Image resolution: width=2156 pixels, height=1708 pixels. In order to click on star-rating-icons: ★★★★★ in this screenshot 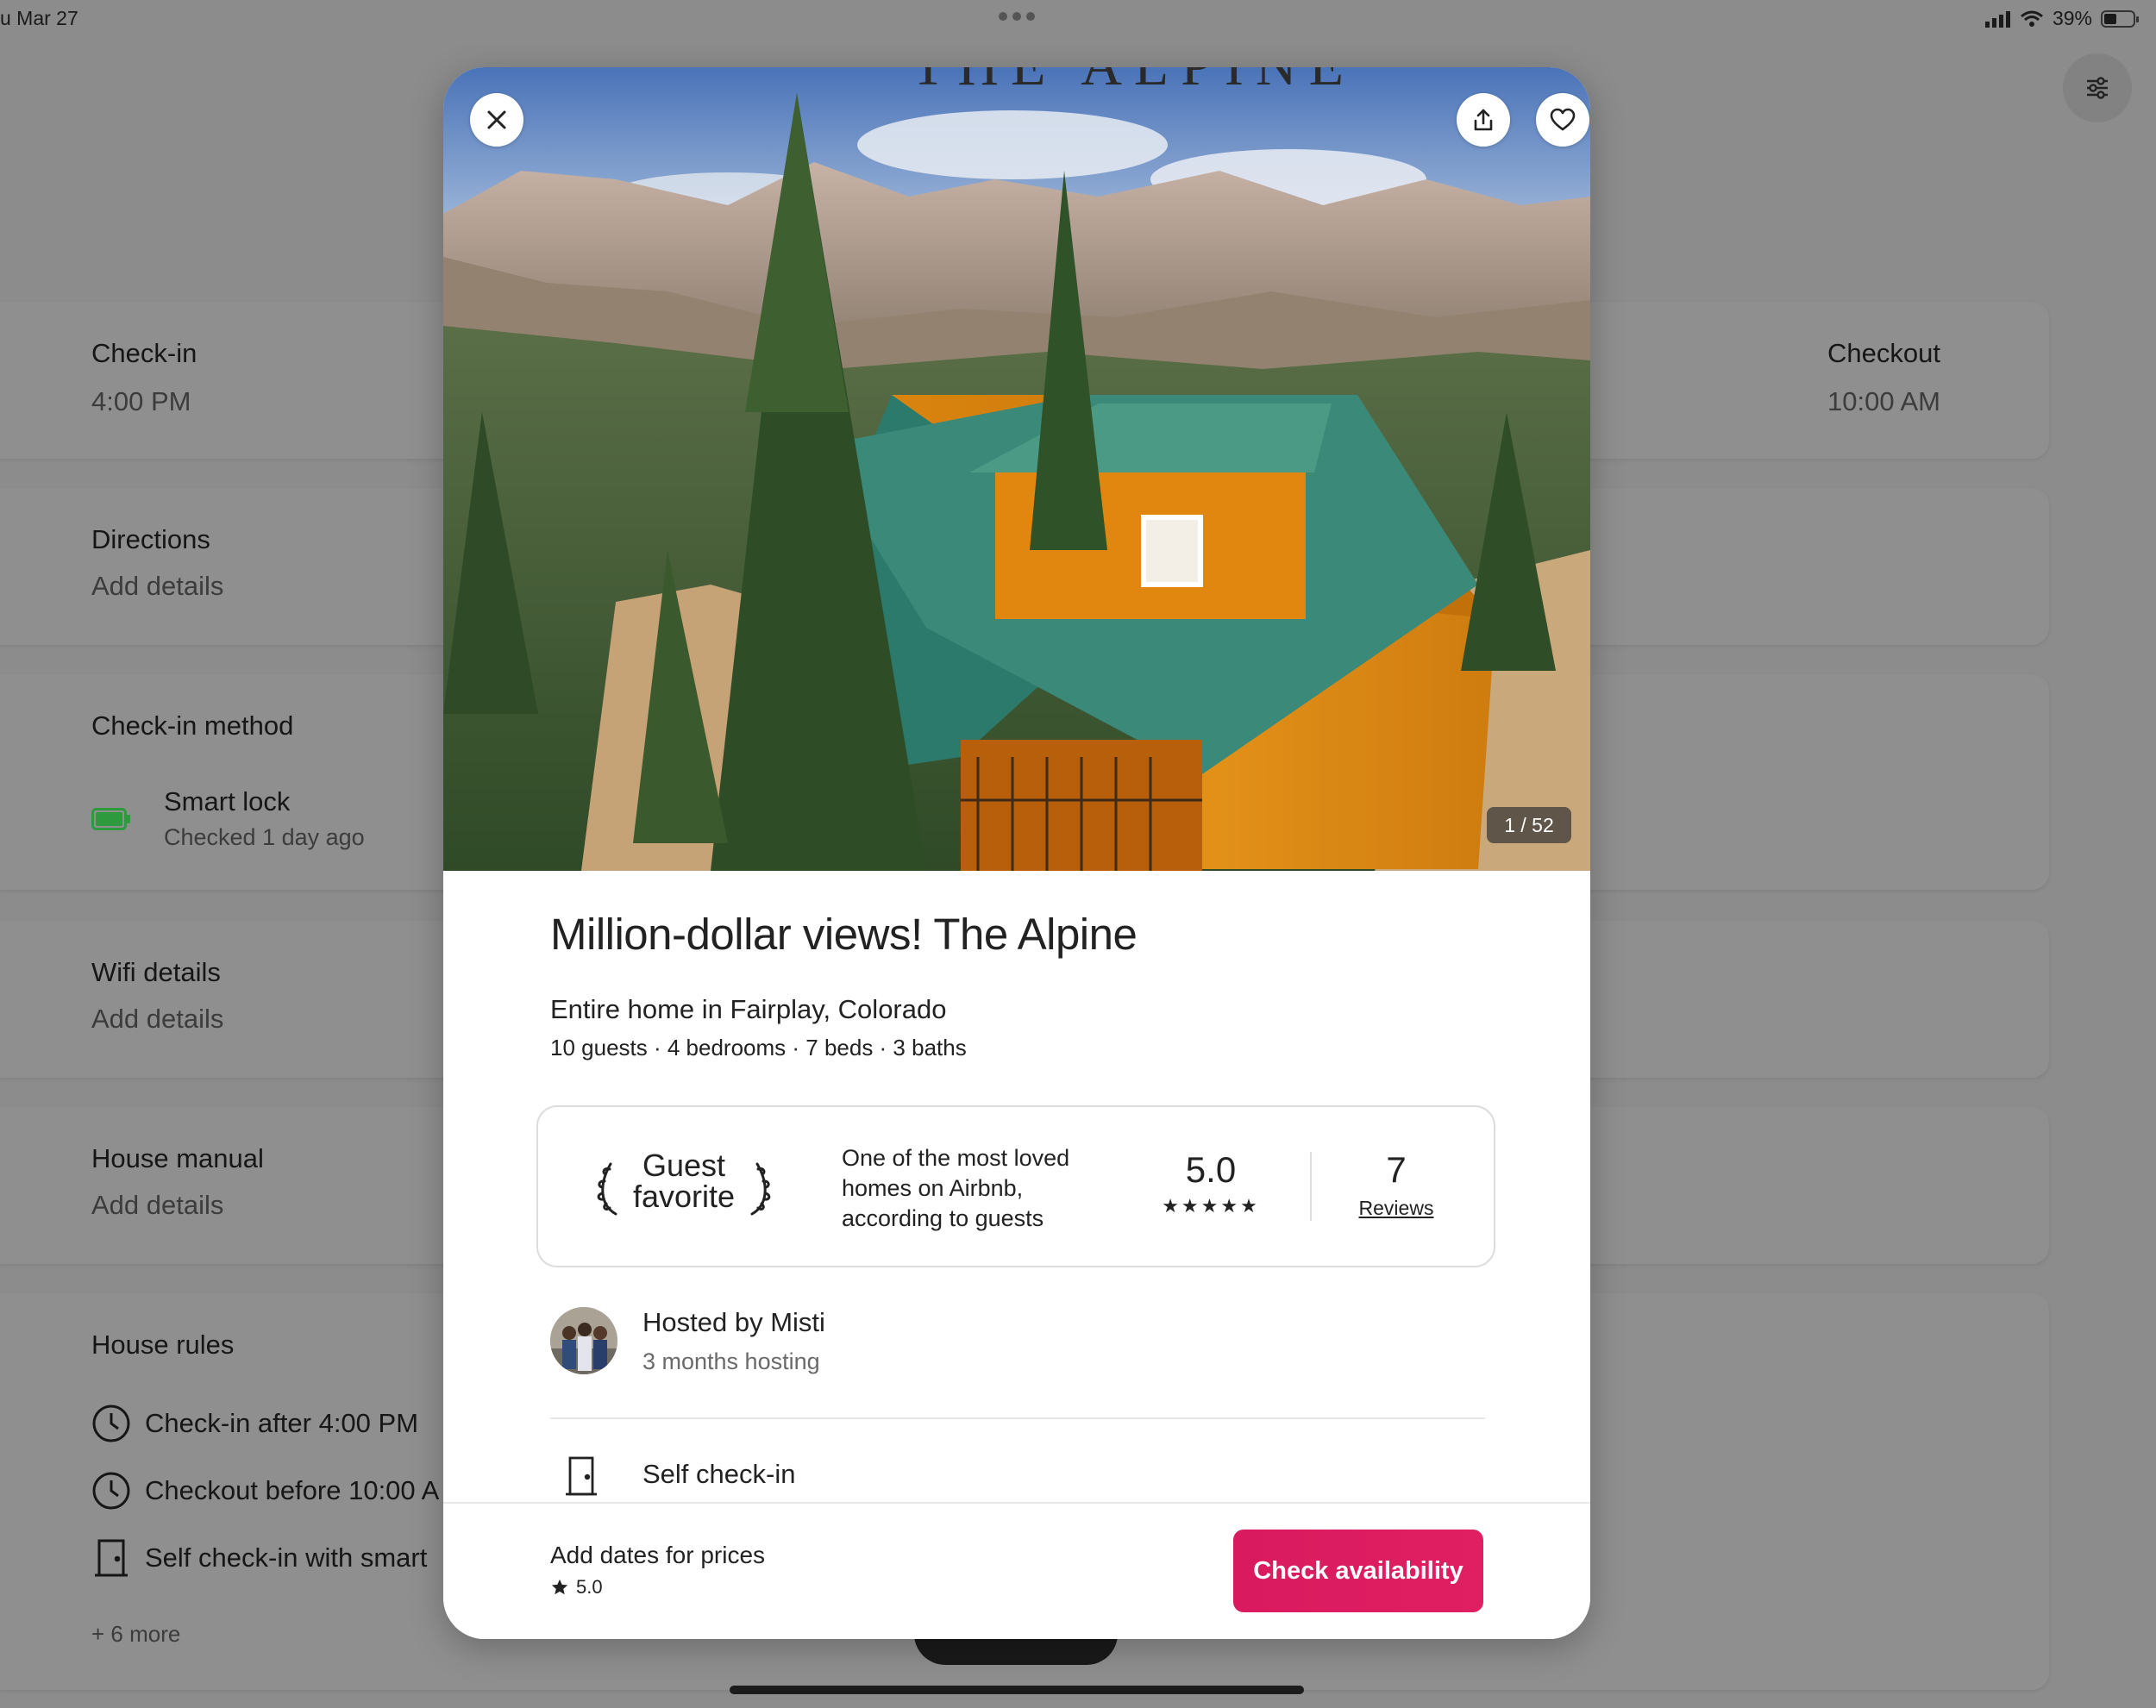, I will do `click(1211, 1206)`.